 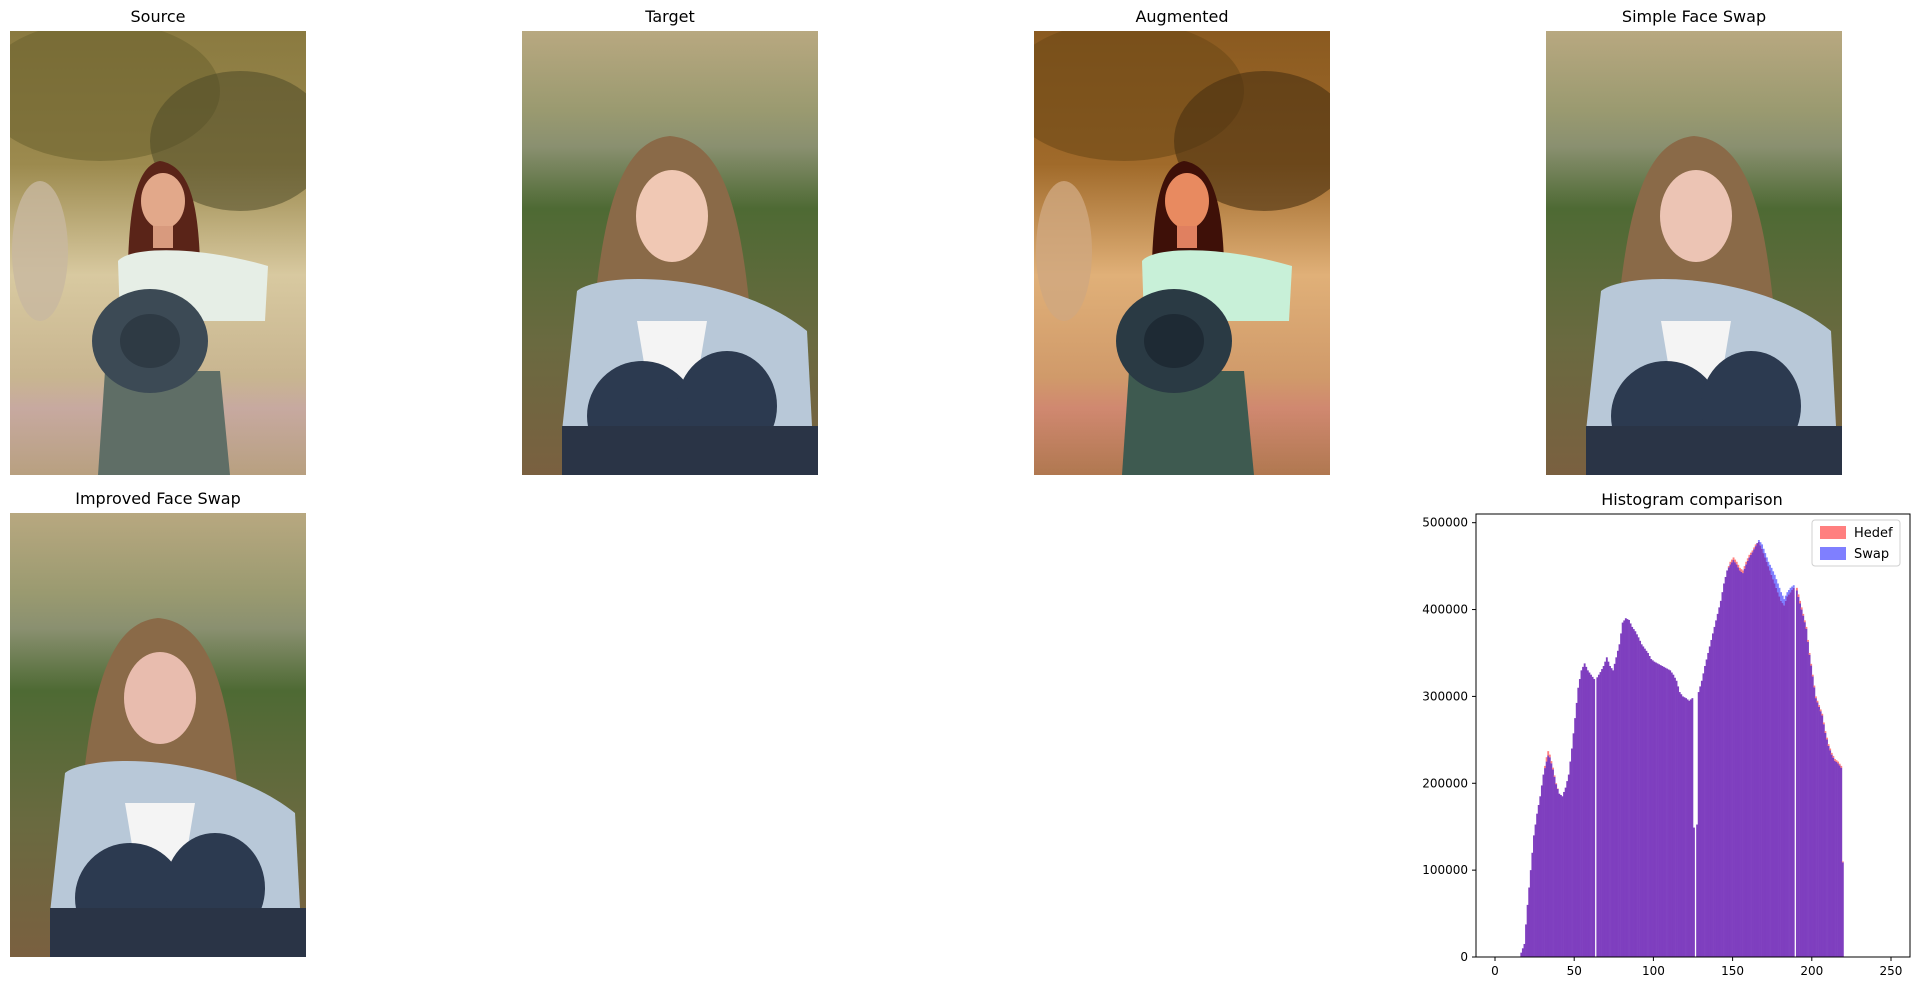 What do you see at coordinates (1856, 543) in the screenshot?
I see `chart-legend: Hedef Swap` at bounding box center [1856, 543].